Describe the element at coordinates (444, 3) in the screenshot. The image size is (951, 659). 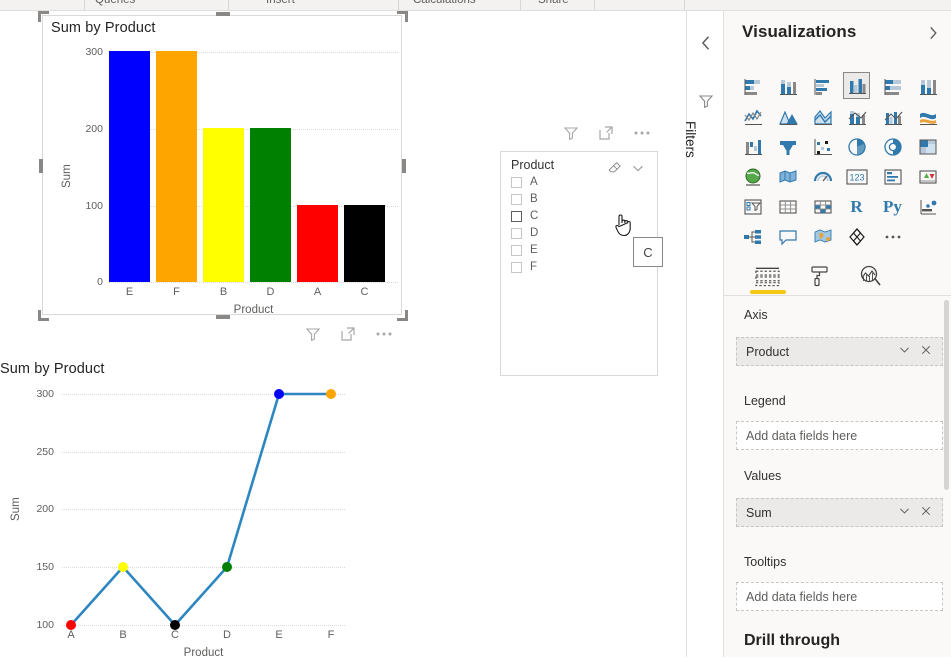
I see `ribbon-group-calculations: Calculations` at that location.